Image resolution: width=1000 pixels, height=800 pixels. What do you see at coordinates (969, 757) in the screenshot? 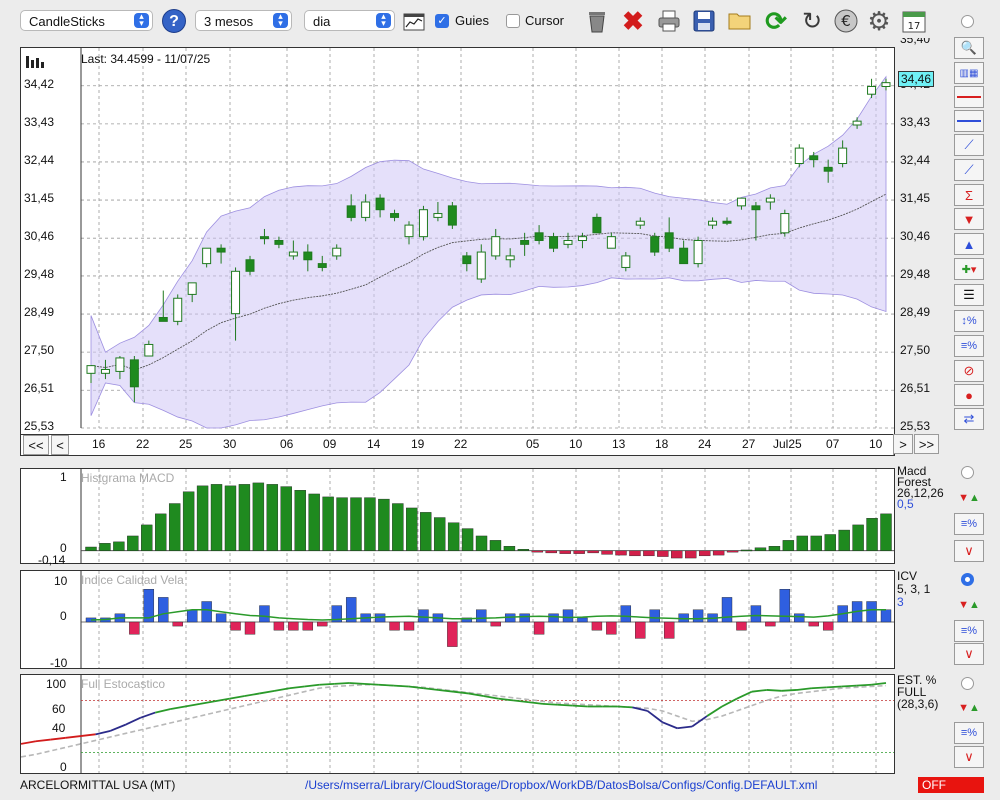
I see `stoch-curve-icon: ∨` at bounding box center [969, 757].